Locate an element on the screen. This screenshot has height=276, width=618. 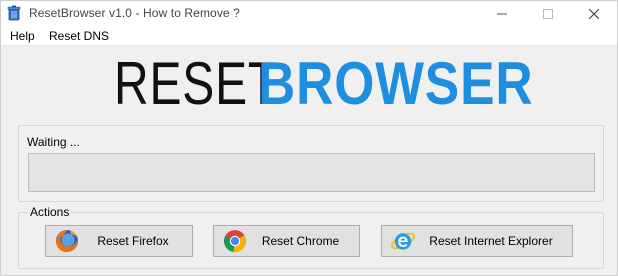
firefox-icon is located at coordinates (67, 241).